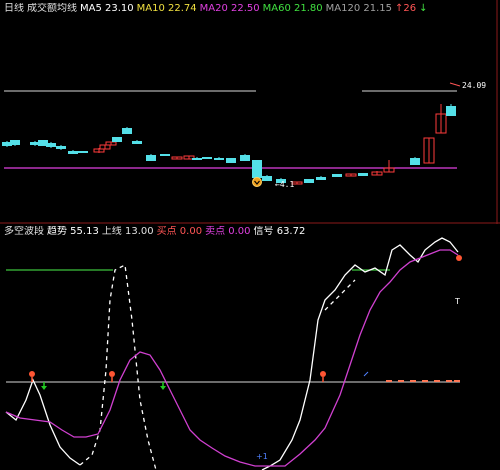  Describe the element at coordinates (118, 367) in the screenshot. I see `signal-line-white-dashed` at that location.